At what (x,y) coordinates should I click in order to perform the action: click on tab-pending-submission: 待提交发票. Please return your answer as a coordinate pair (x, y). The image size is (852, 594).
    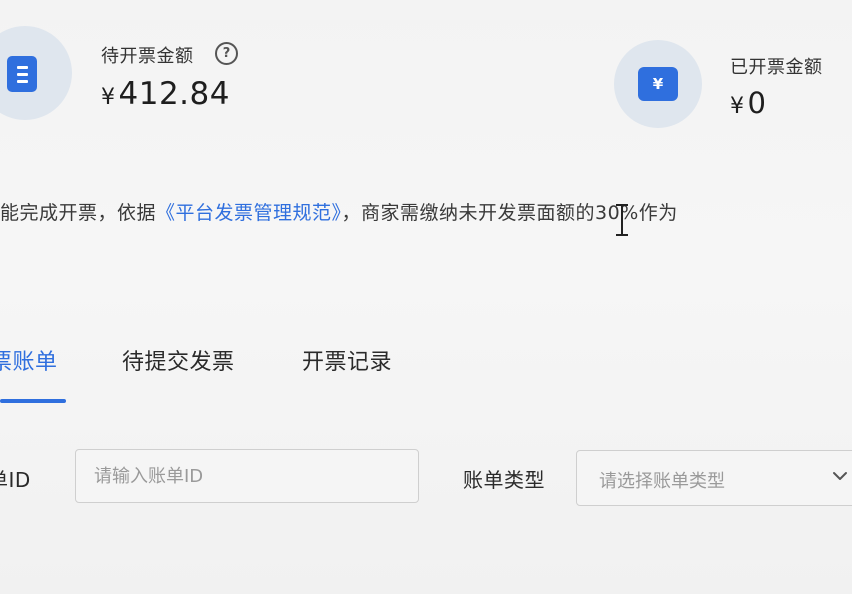
    Looking at the image, I should click on (178, 360).